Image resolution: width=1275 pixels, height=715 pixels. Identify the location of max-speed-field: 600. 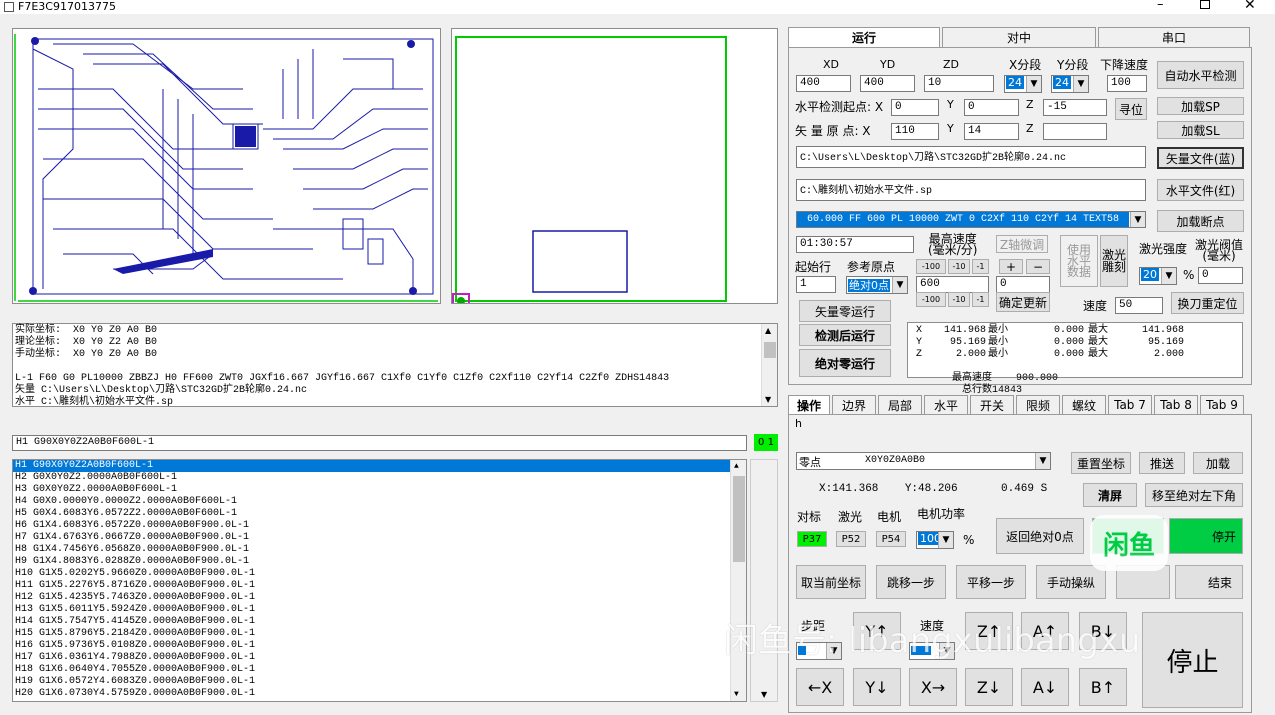
(952, 284).